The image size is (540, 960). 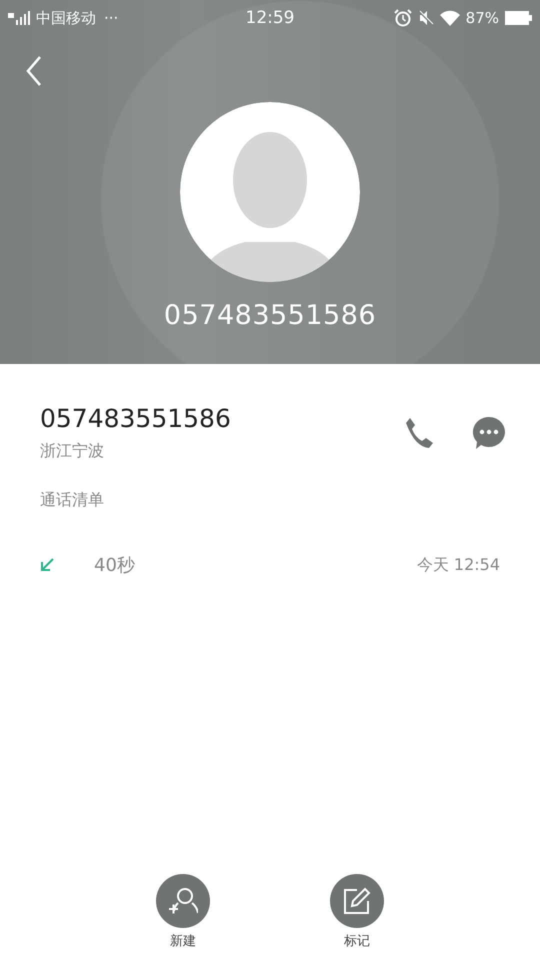 I want to click on carrier-name: 中国移动, so click(x=66, y=18).